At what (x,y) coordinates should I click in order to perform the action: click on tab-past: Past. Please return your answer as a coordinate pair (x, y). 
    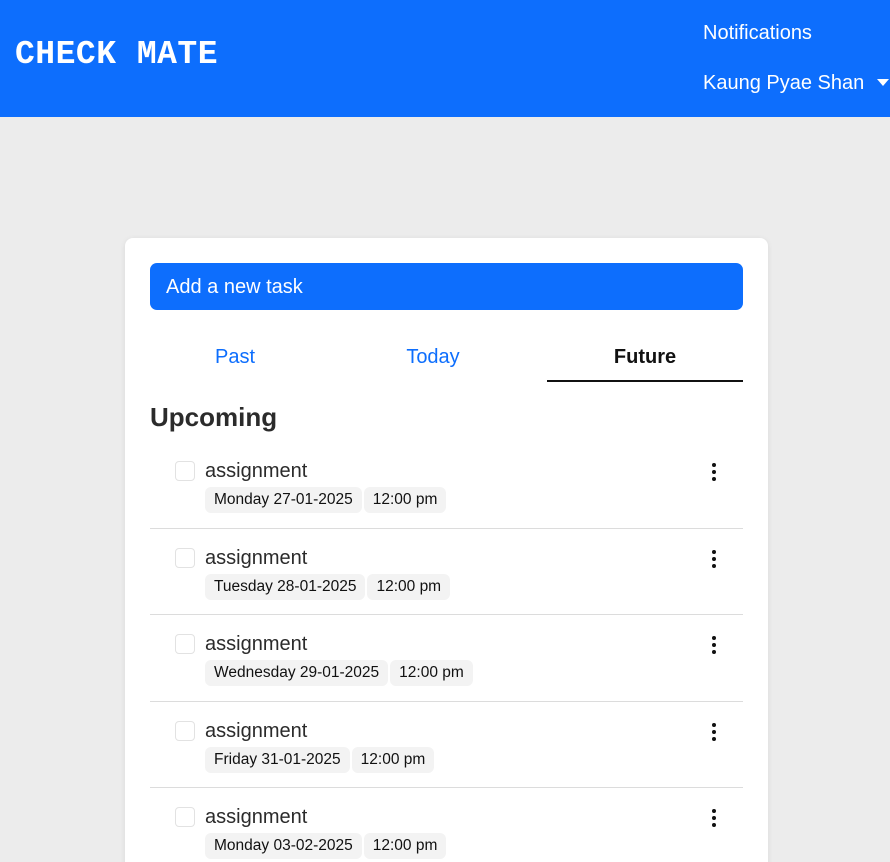
    Looking at the image, I should click on (235, 360).